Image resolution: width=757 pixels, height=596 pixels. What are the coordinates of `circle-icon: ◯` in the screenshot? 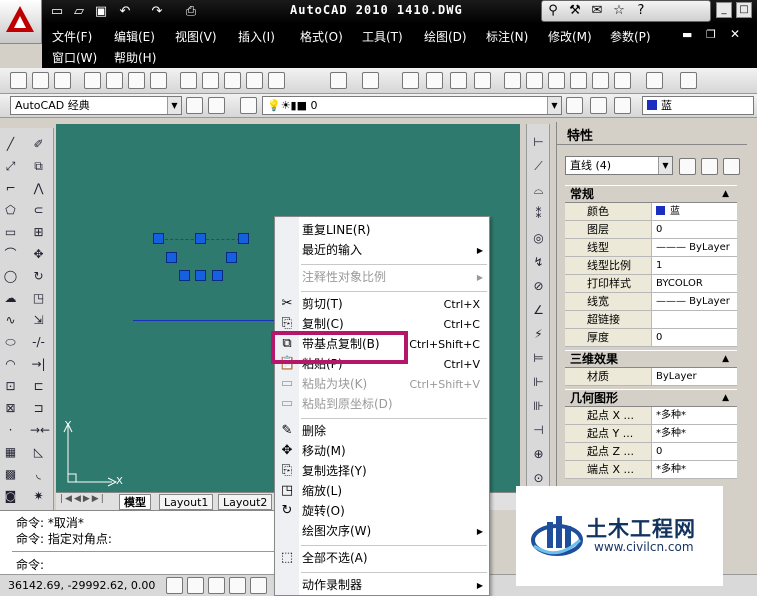 It's located at (10, 276).